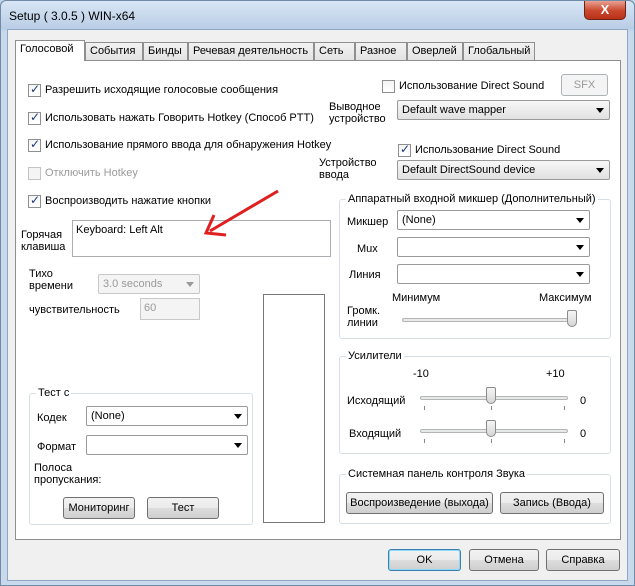  What do you see at coordinates (167, 416) in the screenshot?
I see `codec-select: (None)` at bounding box center [167, 416].